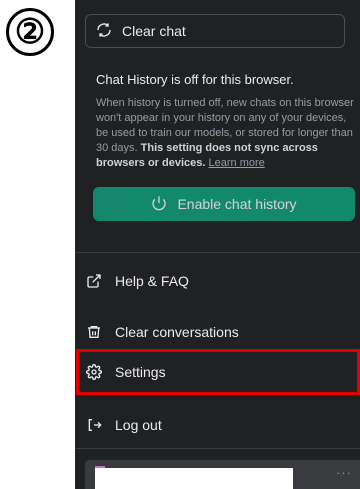 The image size is (360, 489). Describe the element at coordinates (104, 31) in the screenshot. I see `refresh-icon` at that location.